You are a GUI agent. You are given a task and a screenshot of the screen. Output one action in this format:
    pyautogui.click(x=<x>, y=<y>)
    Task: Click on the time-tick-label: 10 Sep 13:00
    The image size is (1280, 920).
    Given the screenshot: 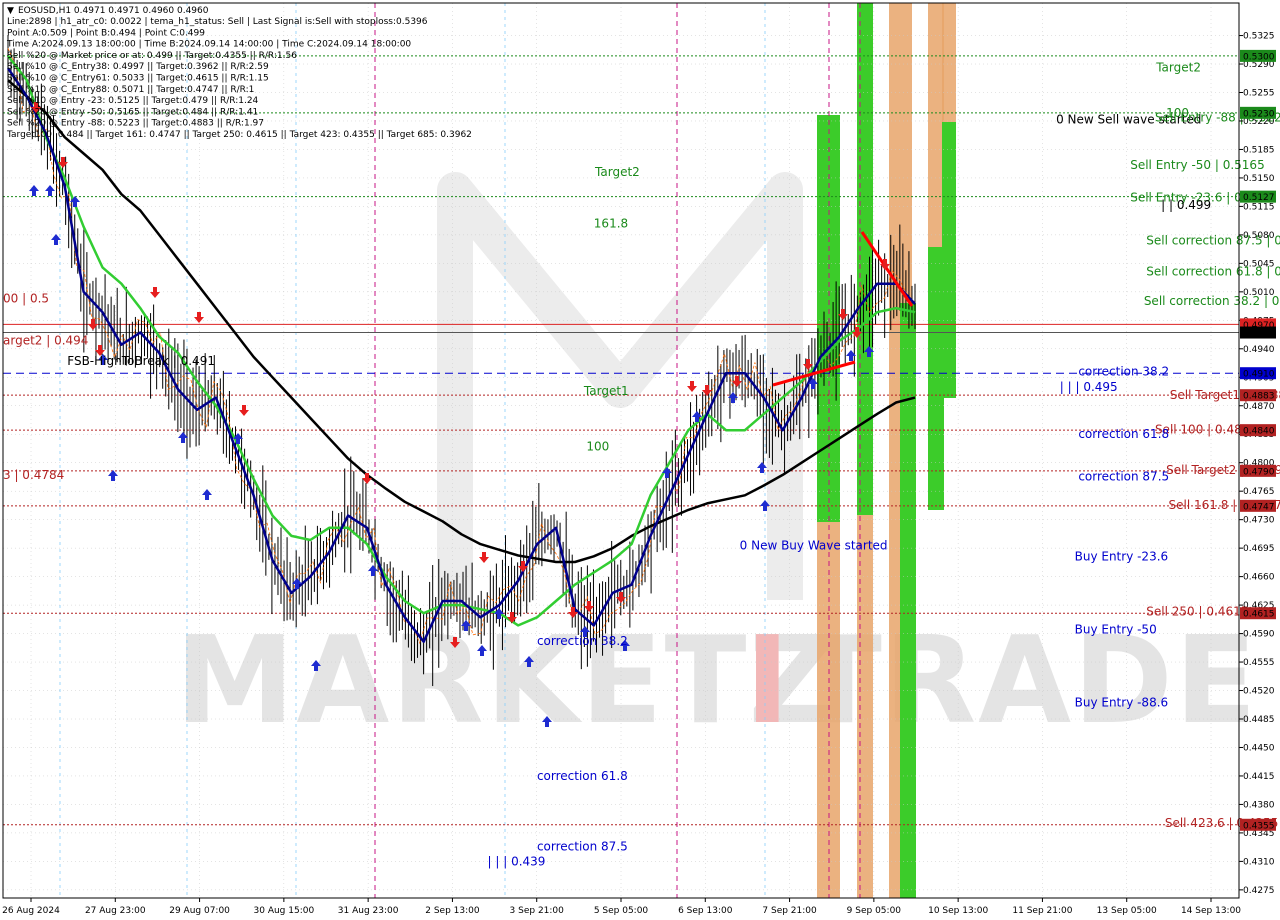 What is the action you would take?
    pyautogui.click(x=958, y=911)
    